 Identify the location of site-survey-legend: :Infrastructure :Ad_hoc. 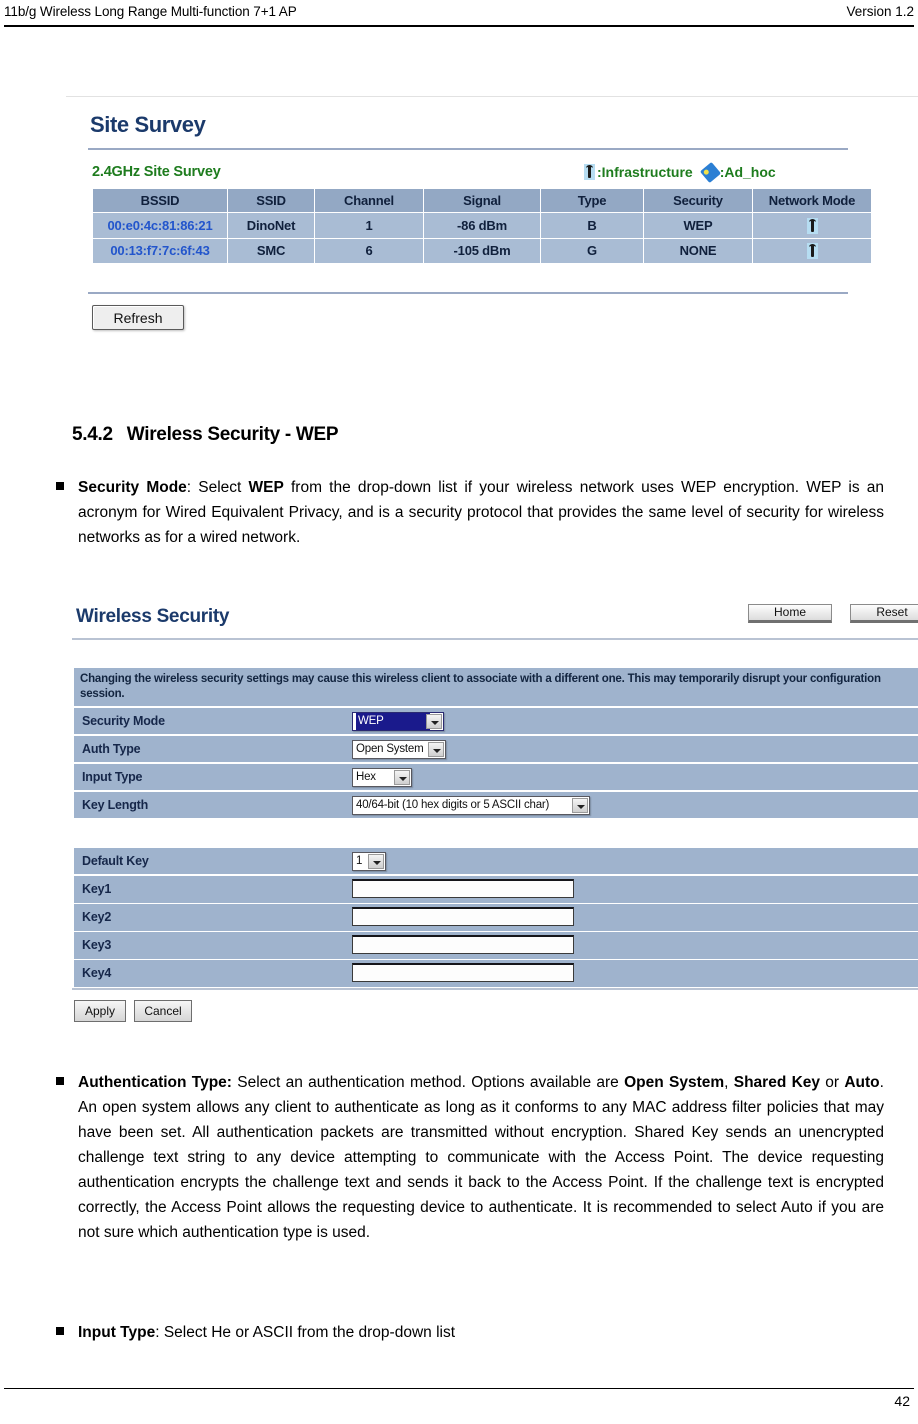
(680, 172).